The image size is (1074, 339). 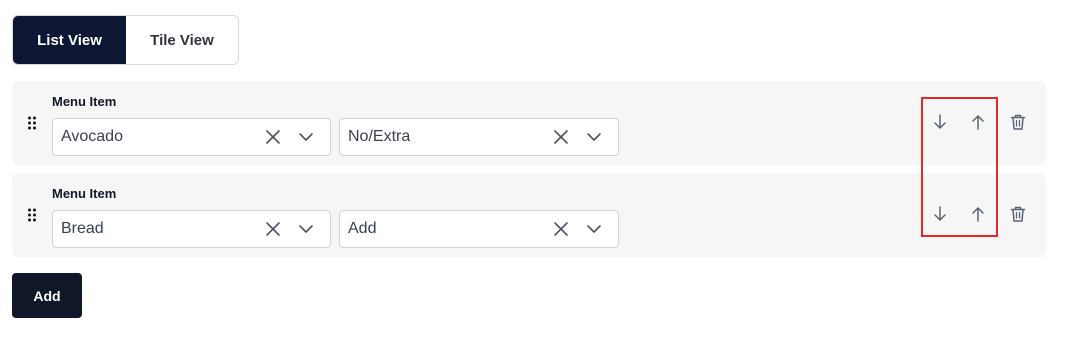 I want to click on menu-item-select: Avocado, so click(x=191, y=137).